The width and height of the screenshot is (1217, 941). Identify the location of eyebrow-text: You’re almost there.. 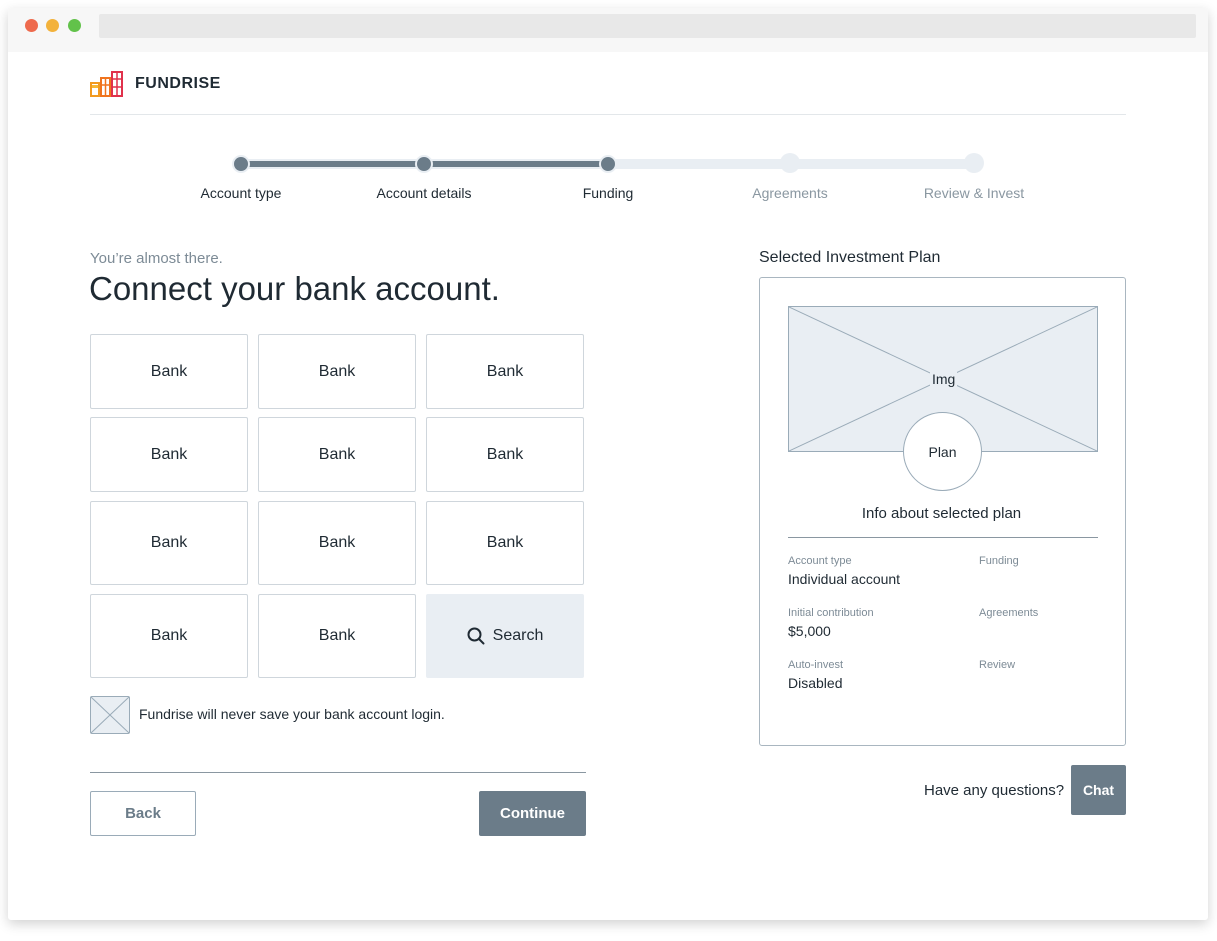
(156, 258).